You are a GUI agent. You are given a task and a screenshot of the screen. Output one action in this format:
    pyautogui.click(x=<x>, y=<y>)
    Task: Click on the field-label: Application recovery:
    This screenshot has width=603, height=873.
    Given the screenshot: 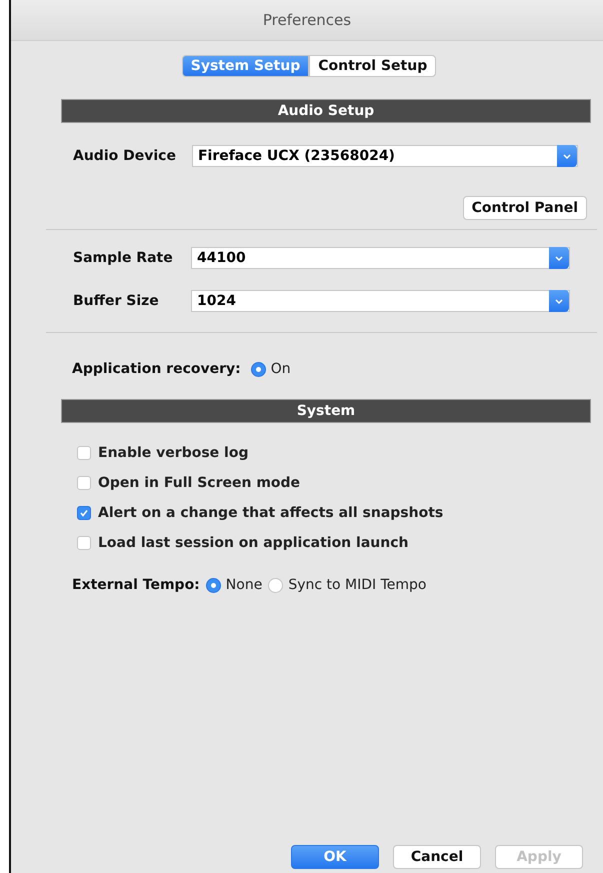 What is the action you would take?
    pyautogui.click(x=156, y=369)
    